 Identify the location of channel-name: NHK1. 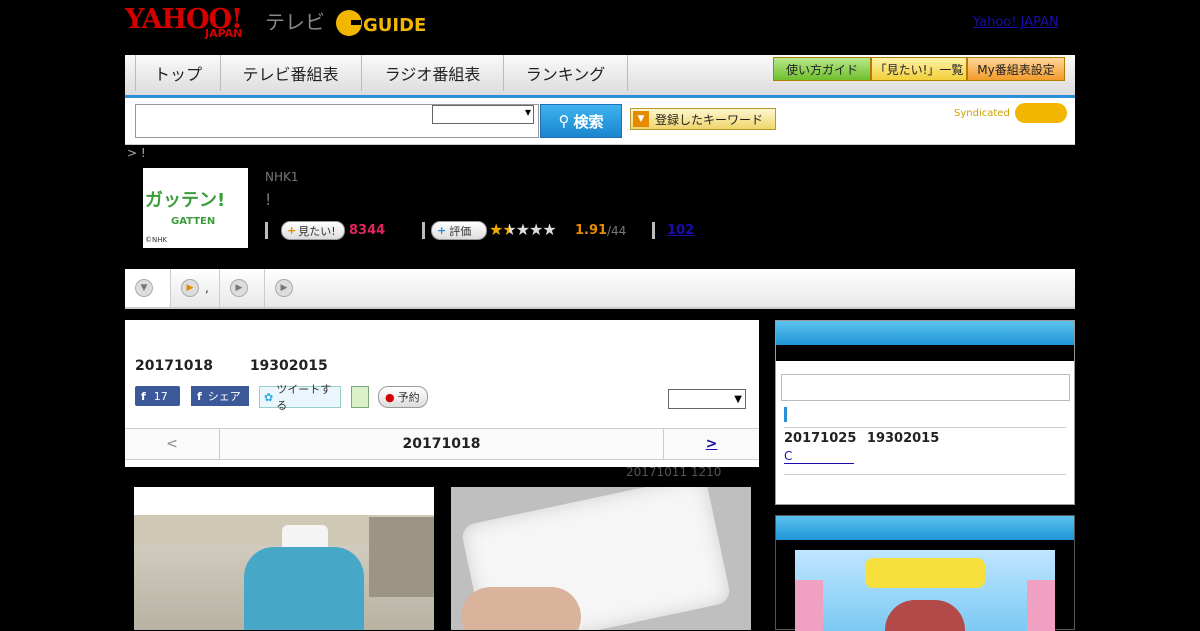
(282, 177).